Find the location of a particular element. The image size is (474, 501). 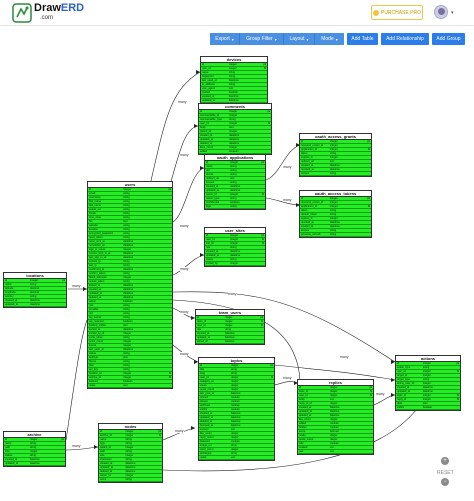

column-name: posts_count is located at coordinates (96, 341).